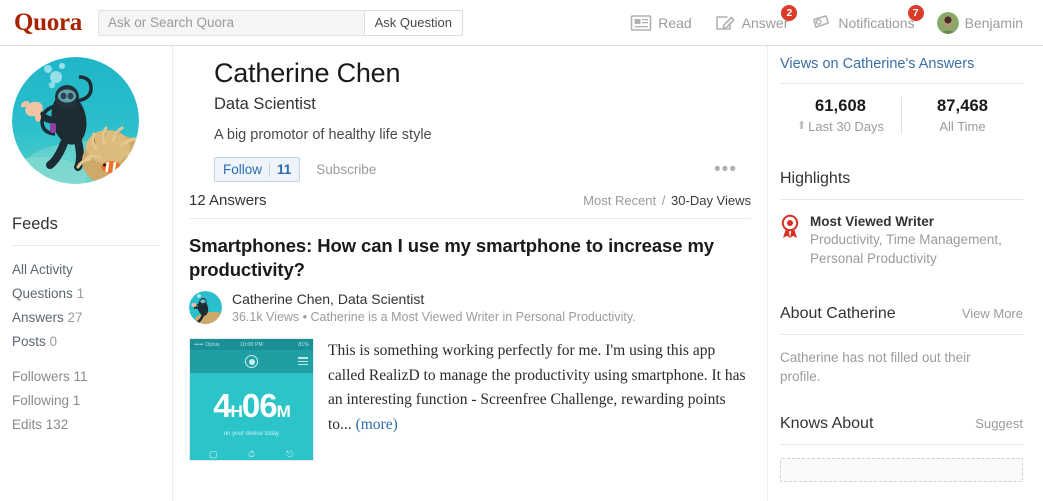 This screenshot has height=501, width=1043. I want to click on phone-status-bar: ••••• Optus 10:00 PM 81%, so click(251, 345).